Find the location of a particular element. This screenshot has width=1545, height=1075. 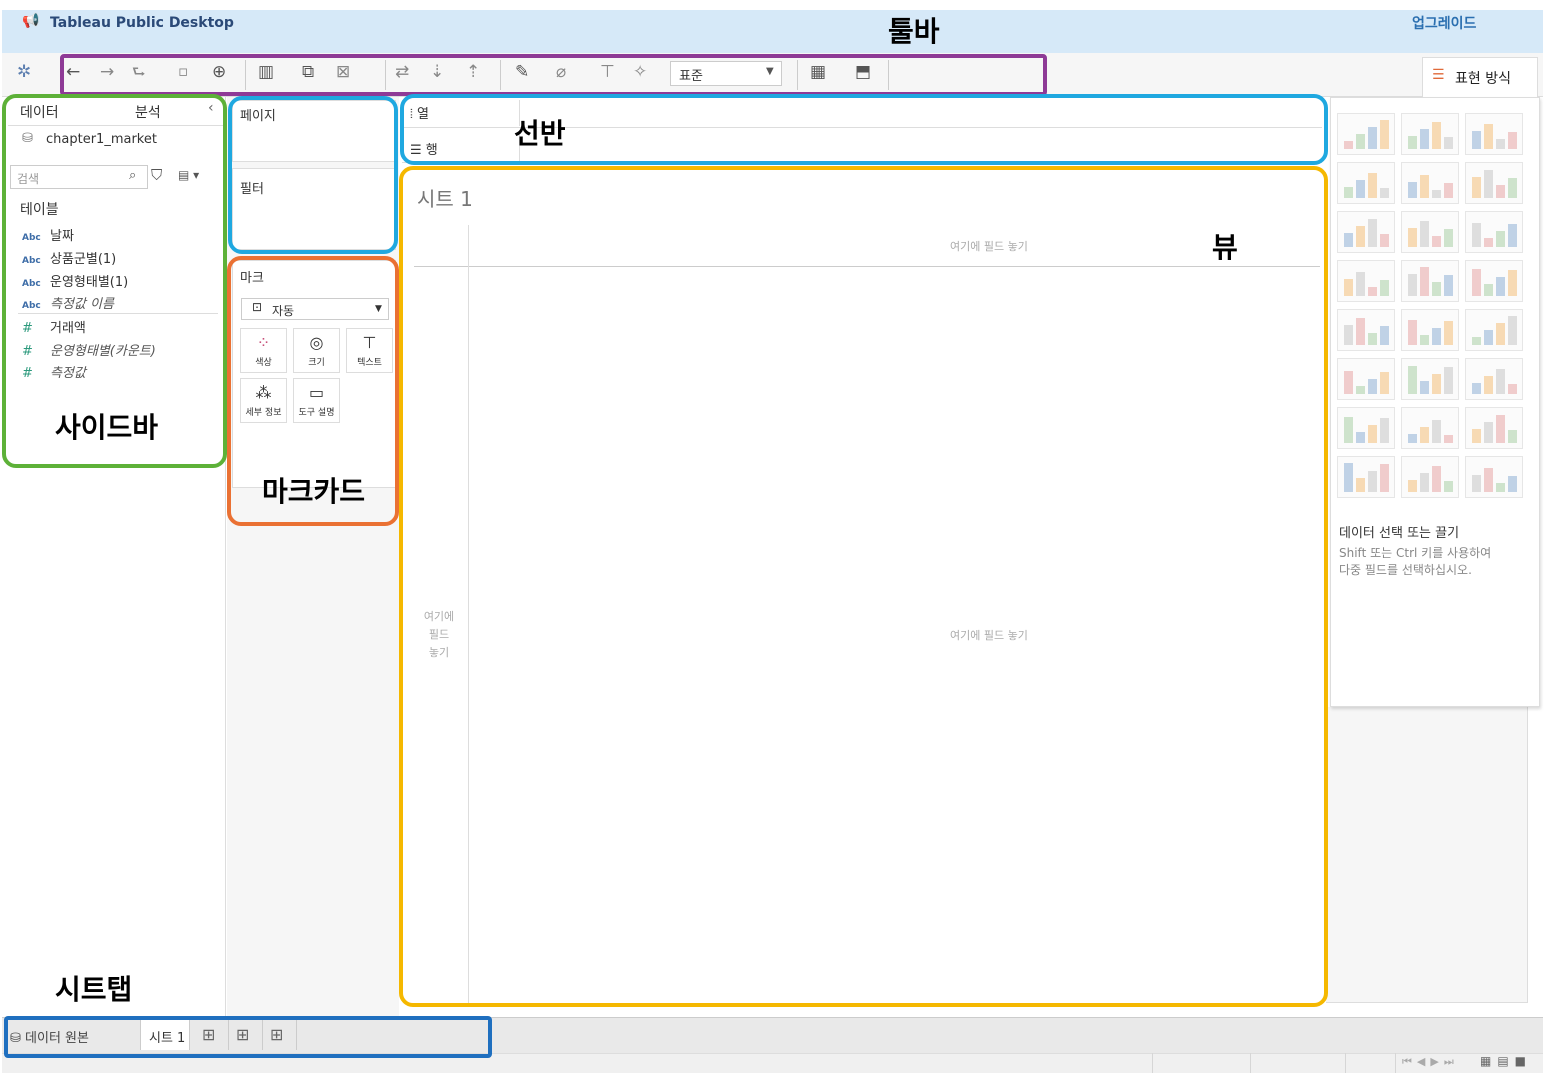

color-button: ⁘ 색상 is located at coordinates (263, 350).